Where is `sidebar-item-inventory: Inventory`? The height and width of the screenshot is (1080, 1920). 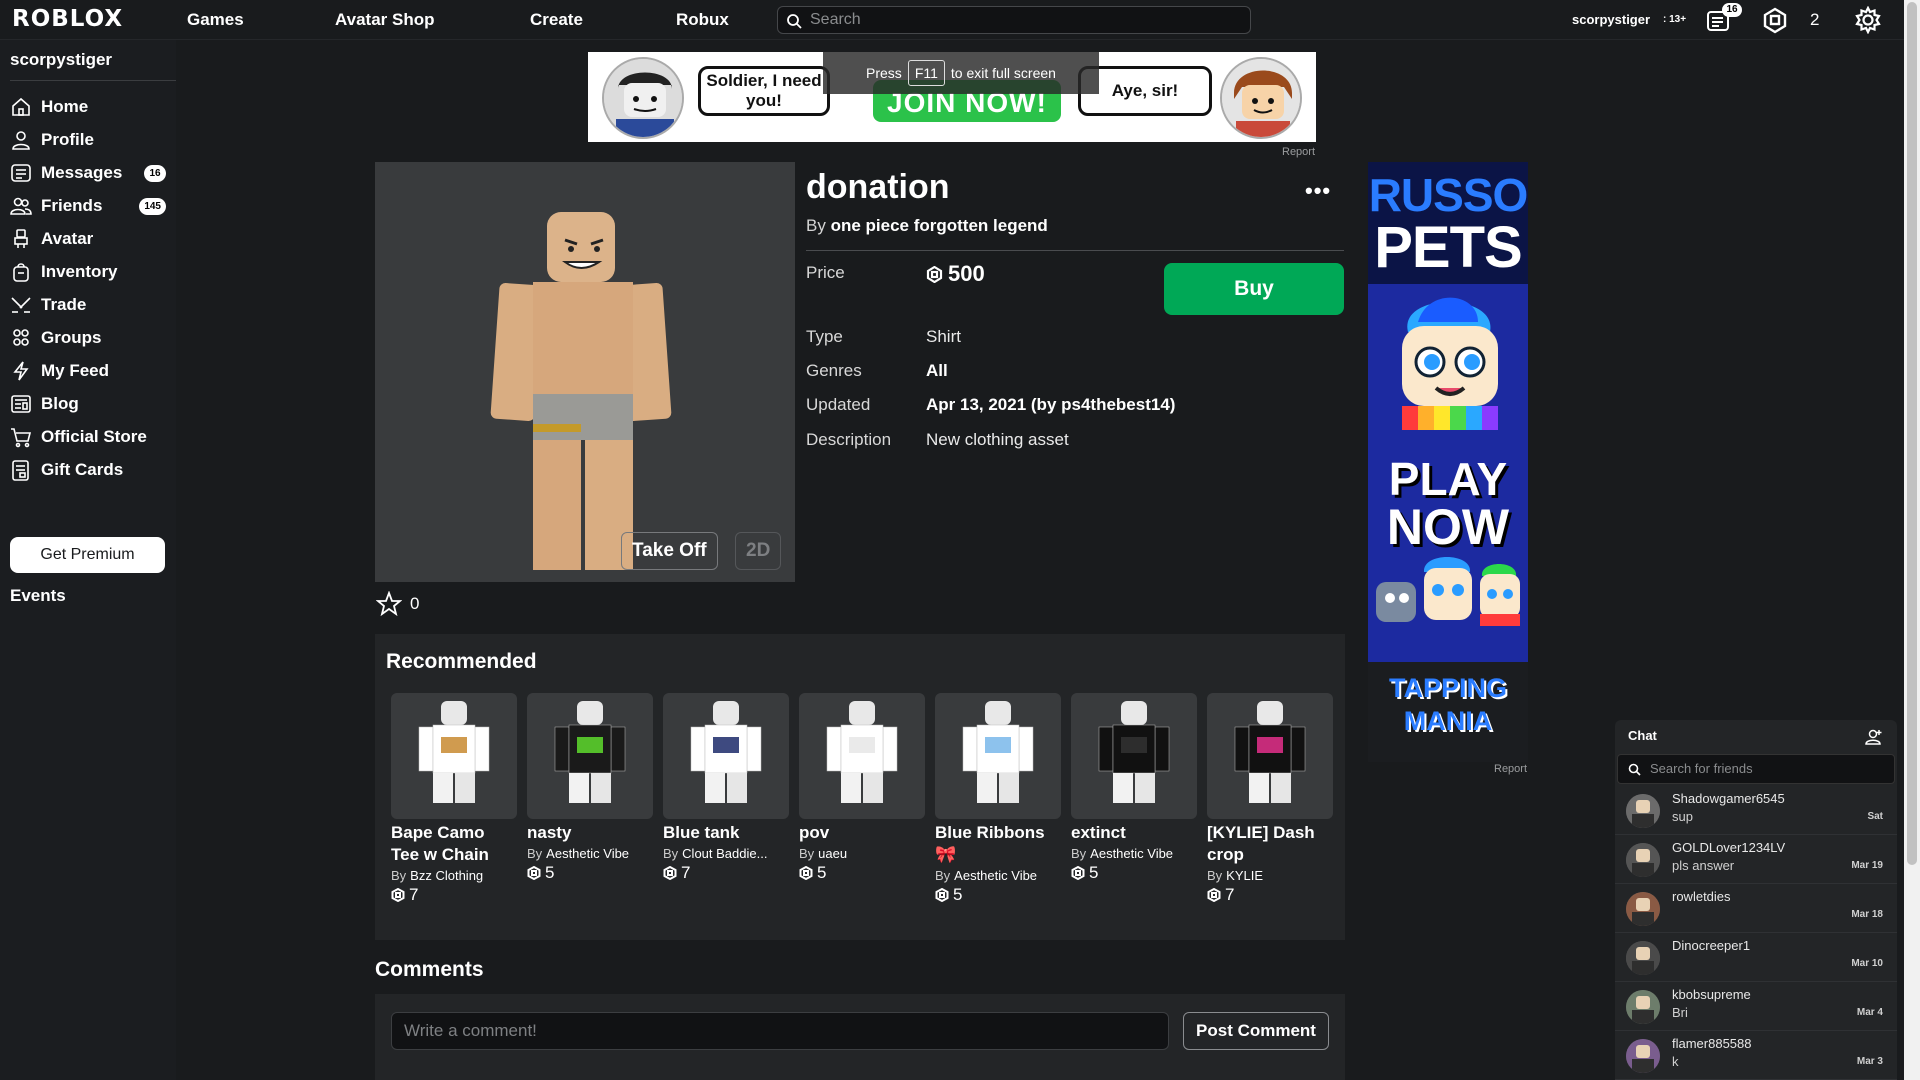
sidebar-item-inventory: Inventory is located at coordinates (89, 272).